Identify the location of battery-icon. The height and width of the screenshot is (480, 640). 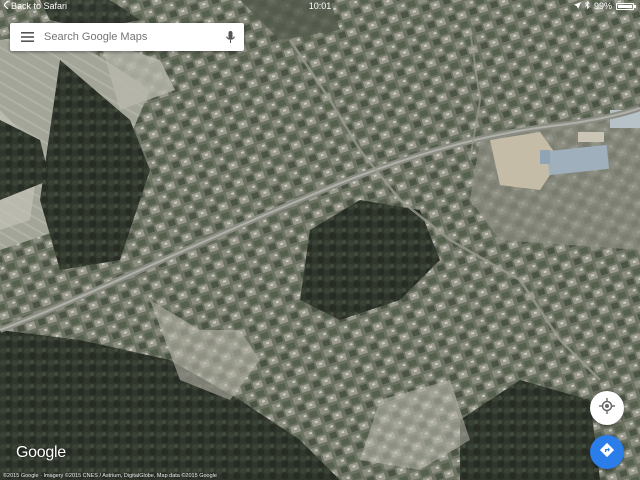
(626, 6).